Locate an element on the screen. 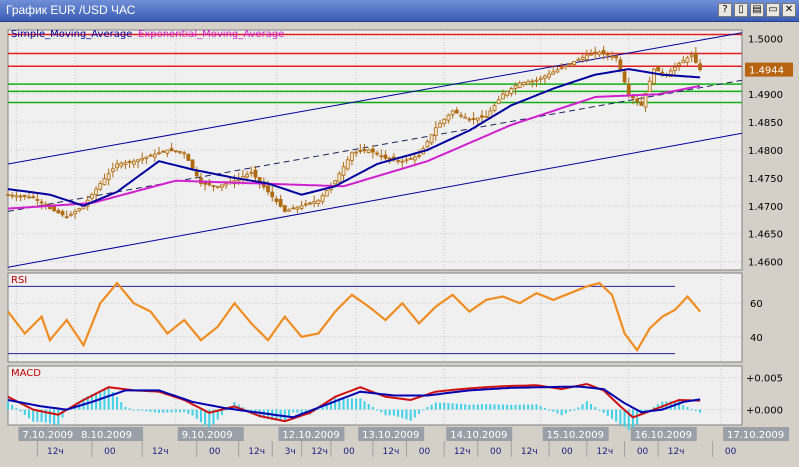 This screenshot has width=799, height=467. date-label: 16.10.2009 is located at coordinates (663, 435).